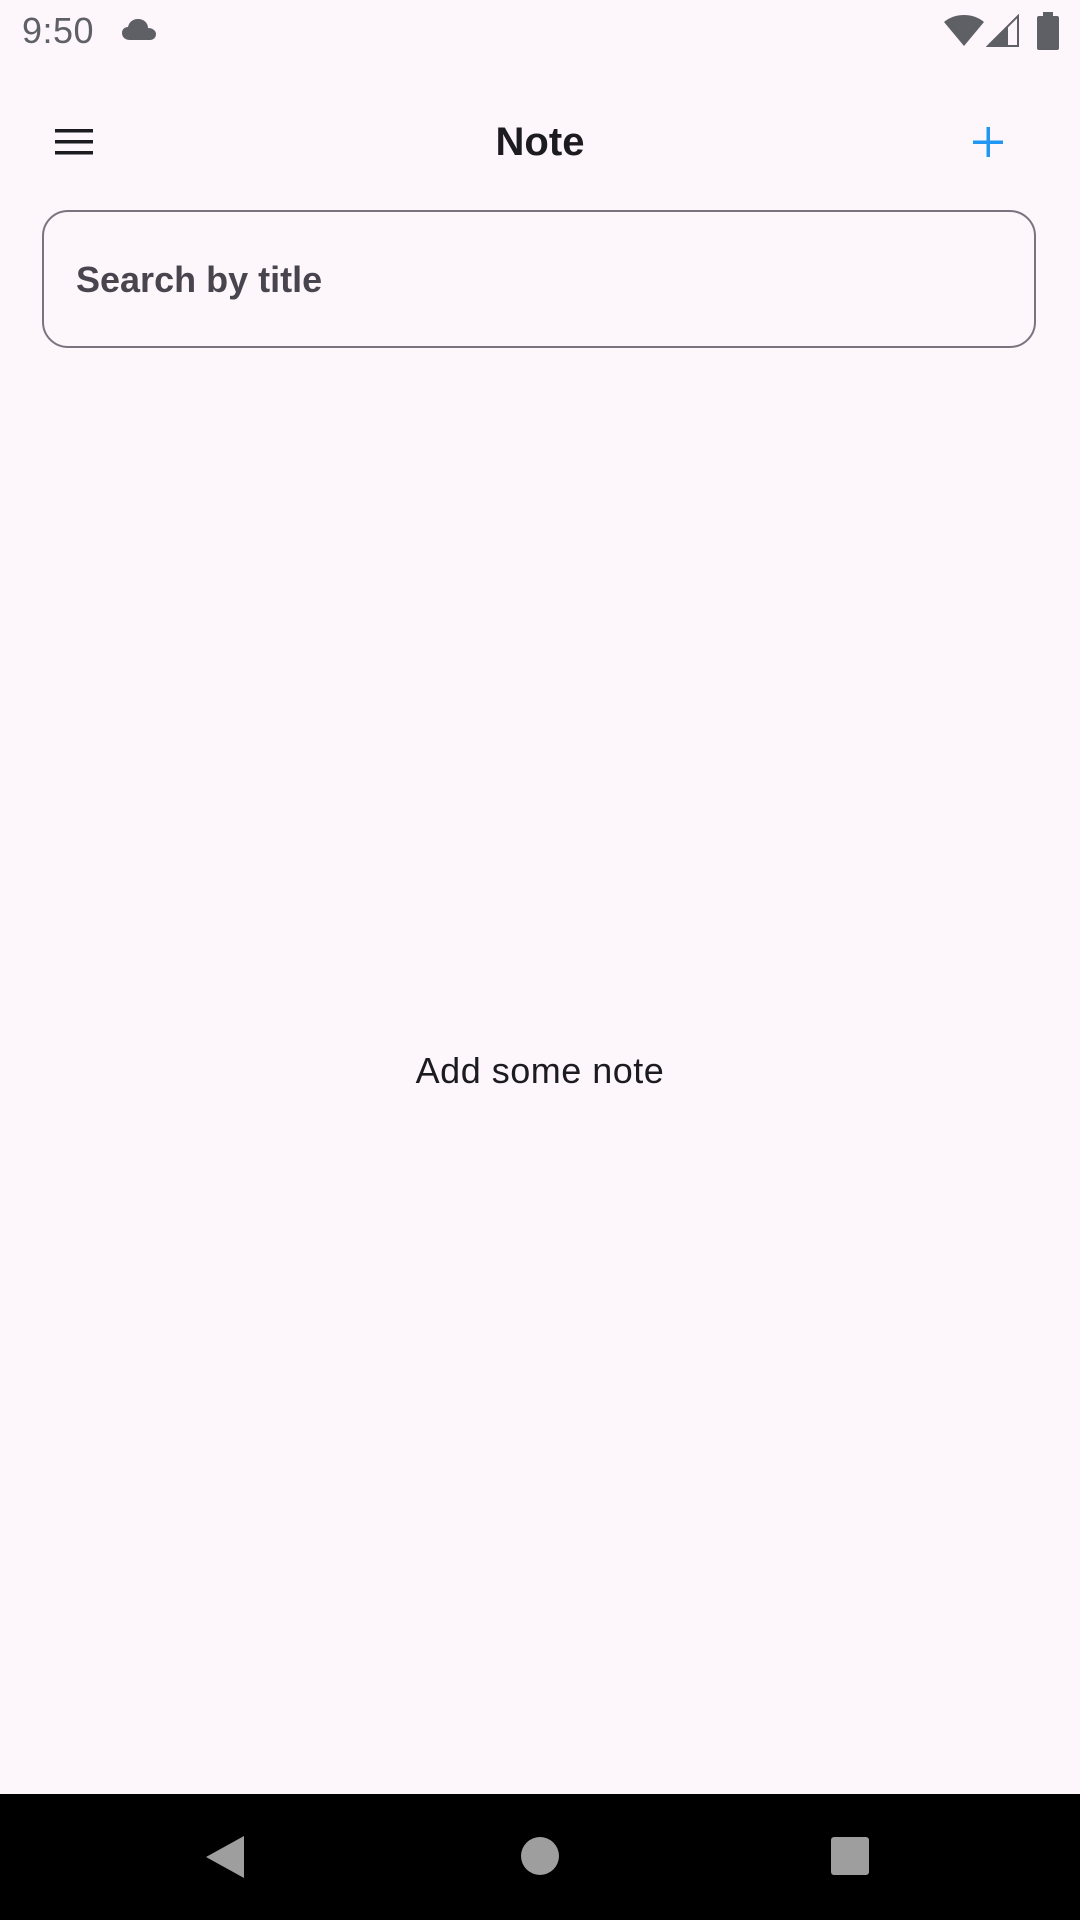 This screenshot has height=1920, width=1080. Describe the element at coordinates (139, 29) in the screenshot. I see `cloud-icon` at that location.